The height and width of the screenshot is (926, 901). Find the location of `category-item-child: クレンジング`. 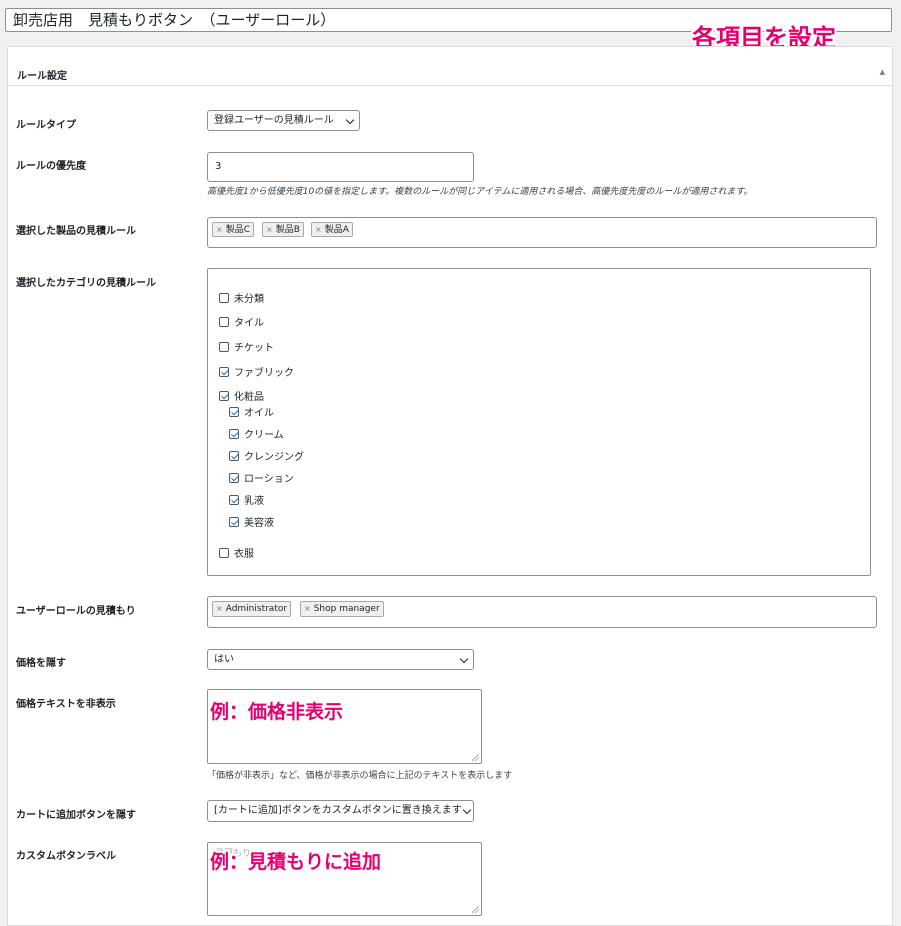

category-item-child: クレンジング is located at coordinates (266, 455).